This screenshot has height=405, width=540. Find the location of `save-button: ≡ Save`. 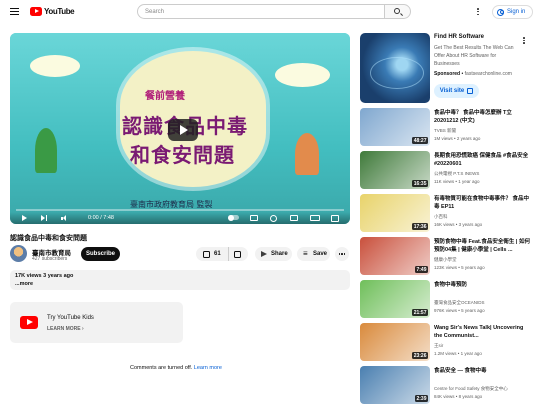

save-button: ≡ Save is located at coordinates (313, 254).